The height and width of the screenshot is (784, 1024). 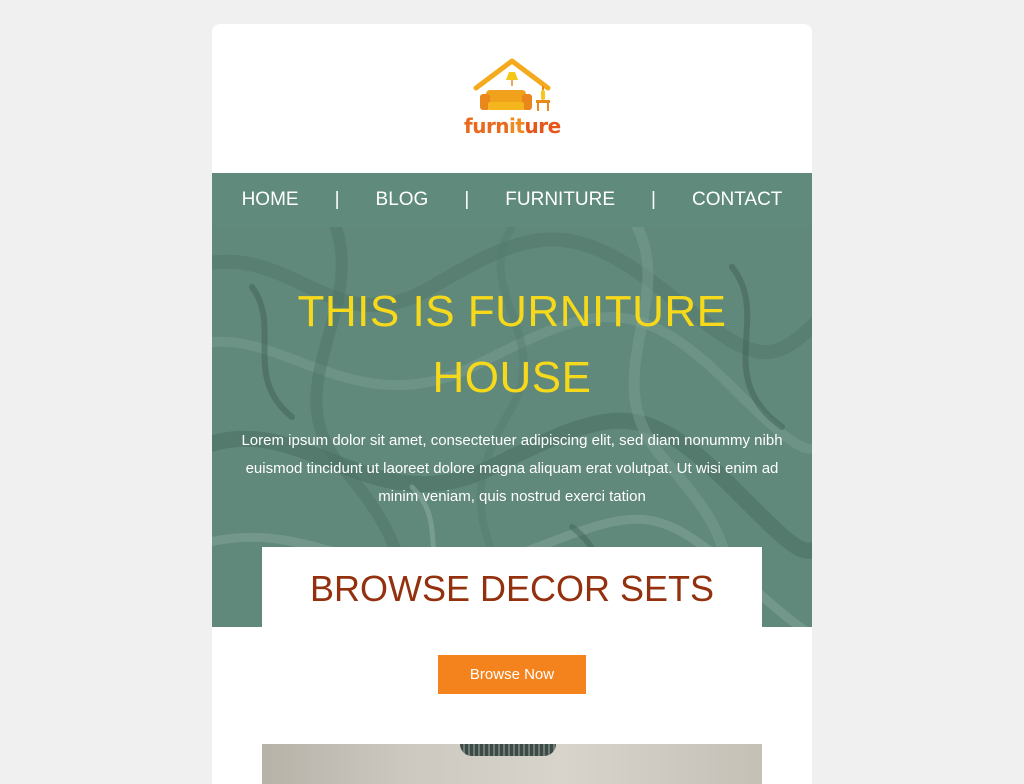 What do you see at coordinates (402, 200) in the screenshot?
I see `nav-blog-link: BLOG` at bounding box center [402, 200].